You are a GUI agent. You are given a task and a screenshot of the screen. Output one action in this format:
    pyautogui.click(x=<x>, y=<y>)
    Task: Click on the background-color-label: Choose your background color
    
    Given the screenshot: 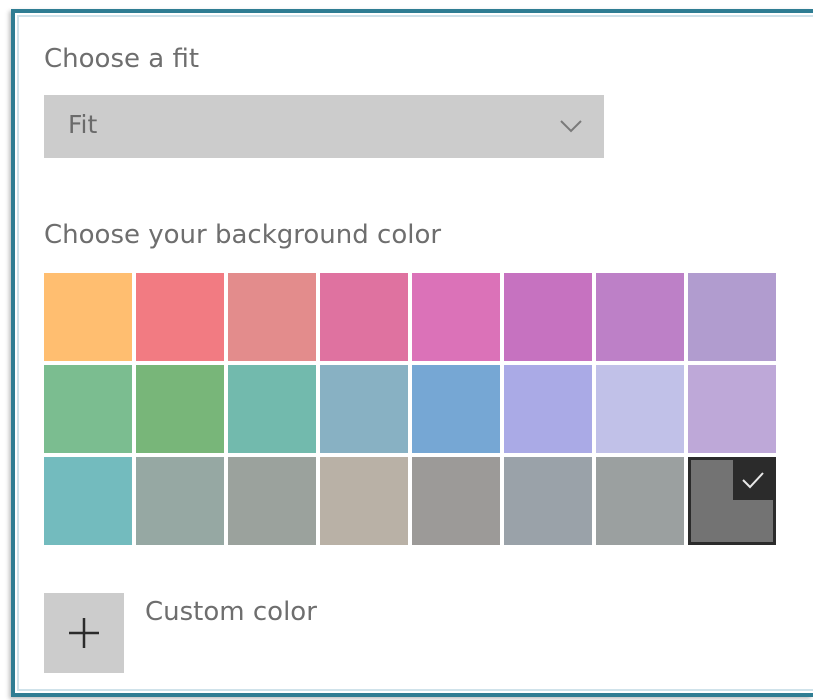 What is the action you would take?
    pyautogui.click(x=243, y=235)
    